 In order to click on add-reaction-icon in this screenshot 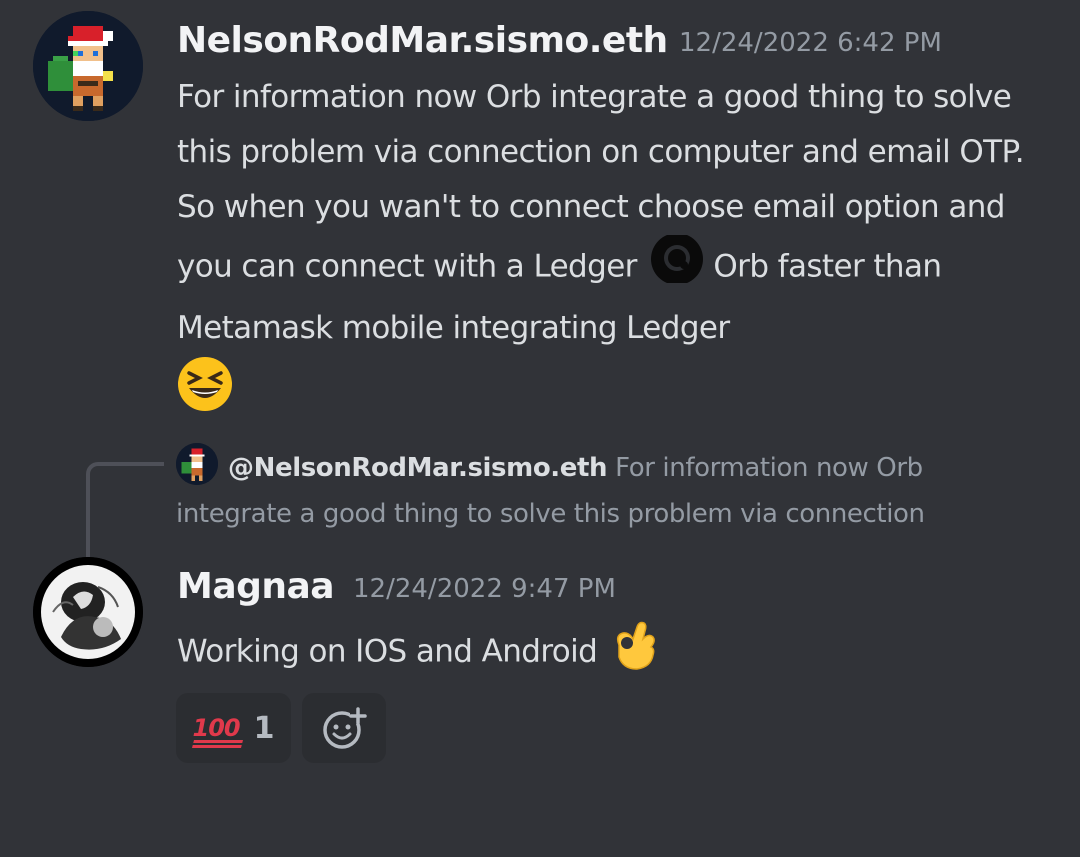, I will do `click(345, 728)`.